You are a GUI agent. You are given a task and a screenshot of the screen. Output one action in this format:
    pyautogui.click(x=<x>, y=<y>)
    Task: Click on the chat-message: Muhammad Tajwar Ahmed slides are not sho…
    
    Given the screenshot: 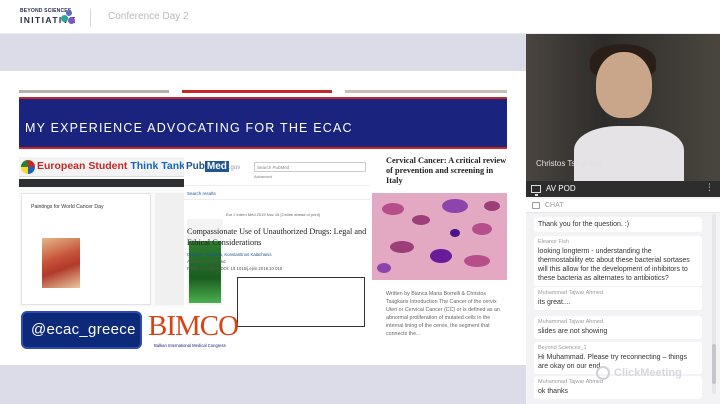 What is the action you would take?
    pyautogui.click(x=618, y=327)
    